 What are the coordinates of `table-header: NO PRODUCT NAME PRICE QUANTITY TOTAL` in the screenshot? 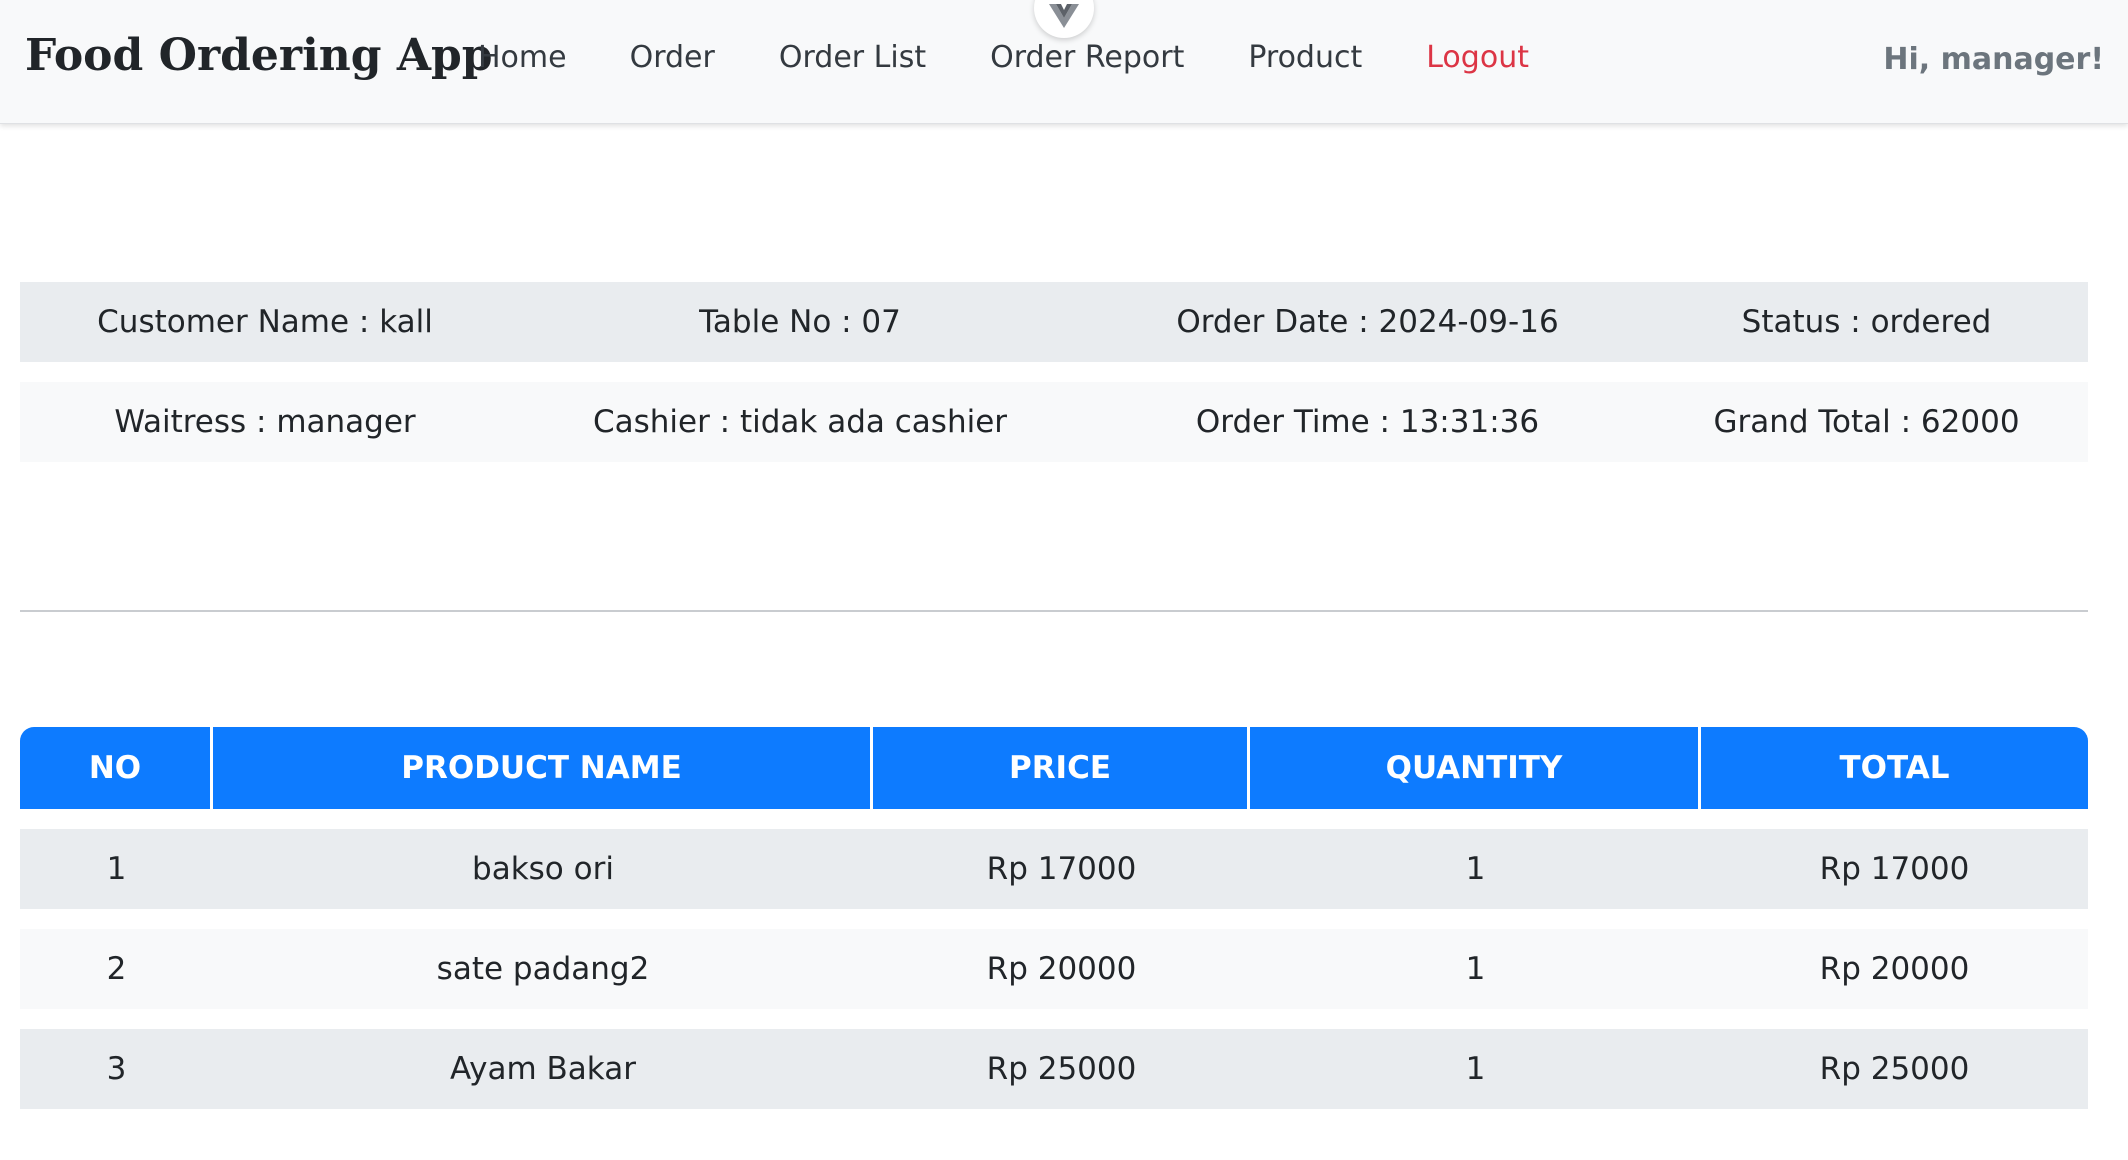 It's located at (1054, 768).